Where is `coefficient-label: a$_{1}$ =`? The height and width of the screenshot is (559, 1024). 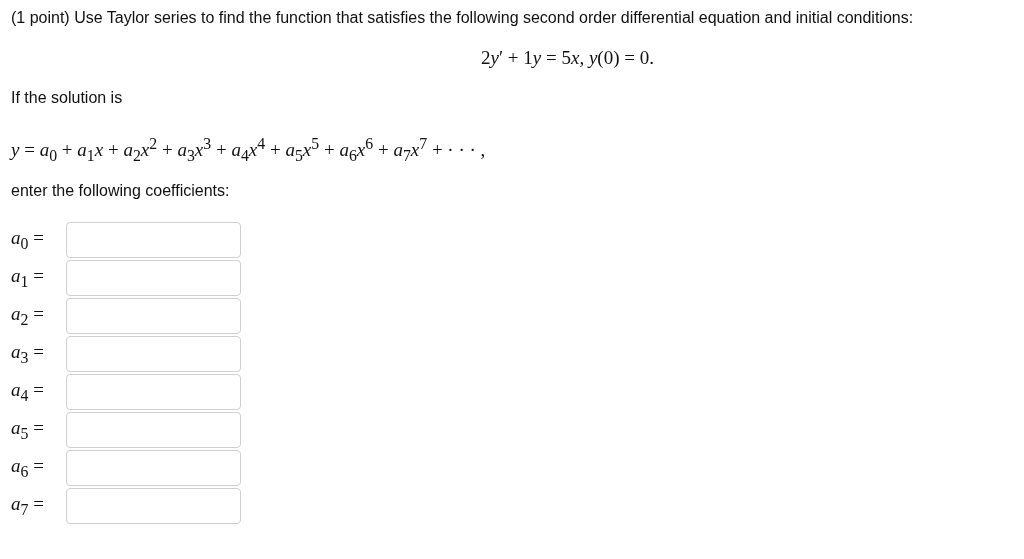
coefficient-label: a$_{1}$ = is located at coordinates (28, 278).